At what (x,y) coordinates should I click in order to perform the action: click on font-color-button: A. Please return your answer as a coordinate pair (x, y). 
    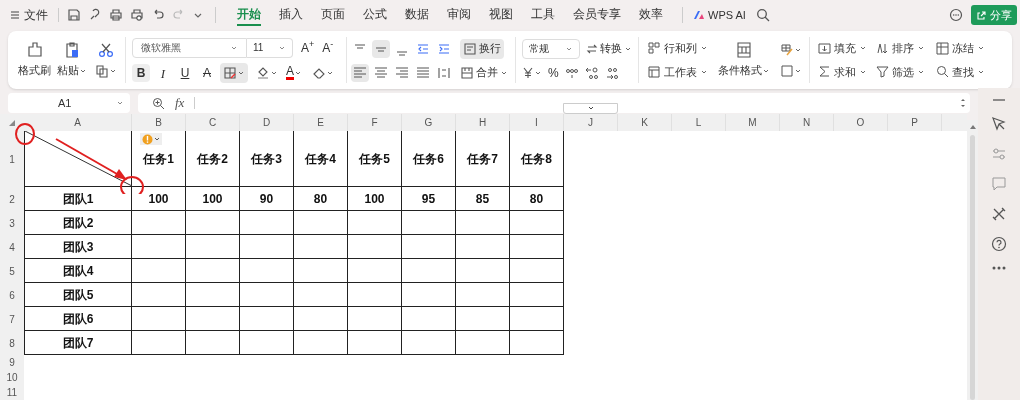
    Looking at the image, I should click on (294, 72).